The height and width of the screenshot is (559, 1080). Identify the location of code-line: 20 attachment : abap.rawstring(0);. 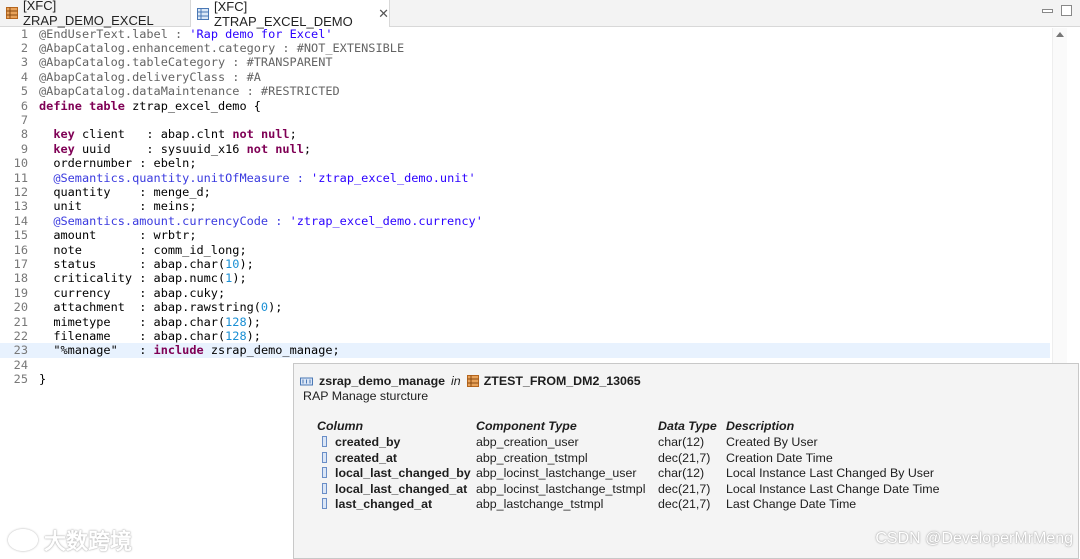
(525, 307).